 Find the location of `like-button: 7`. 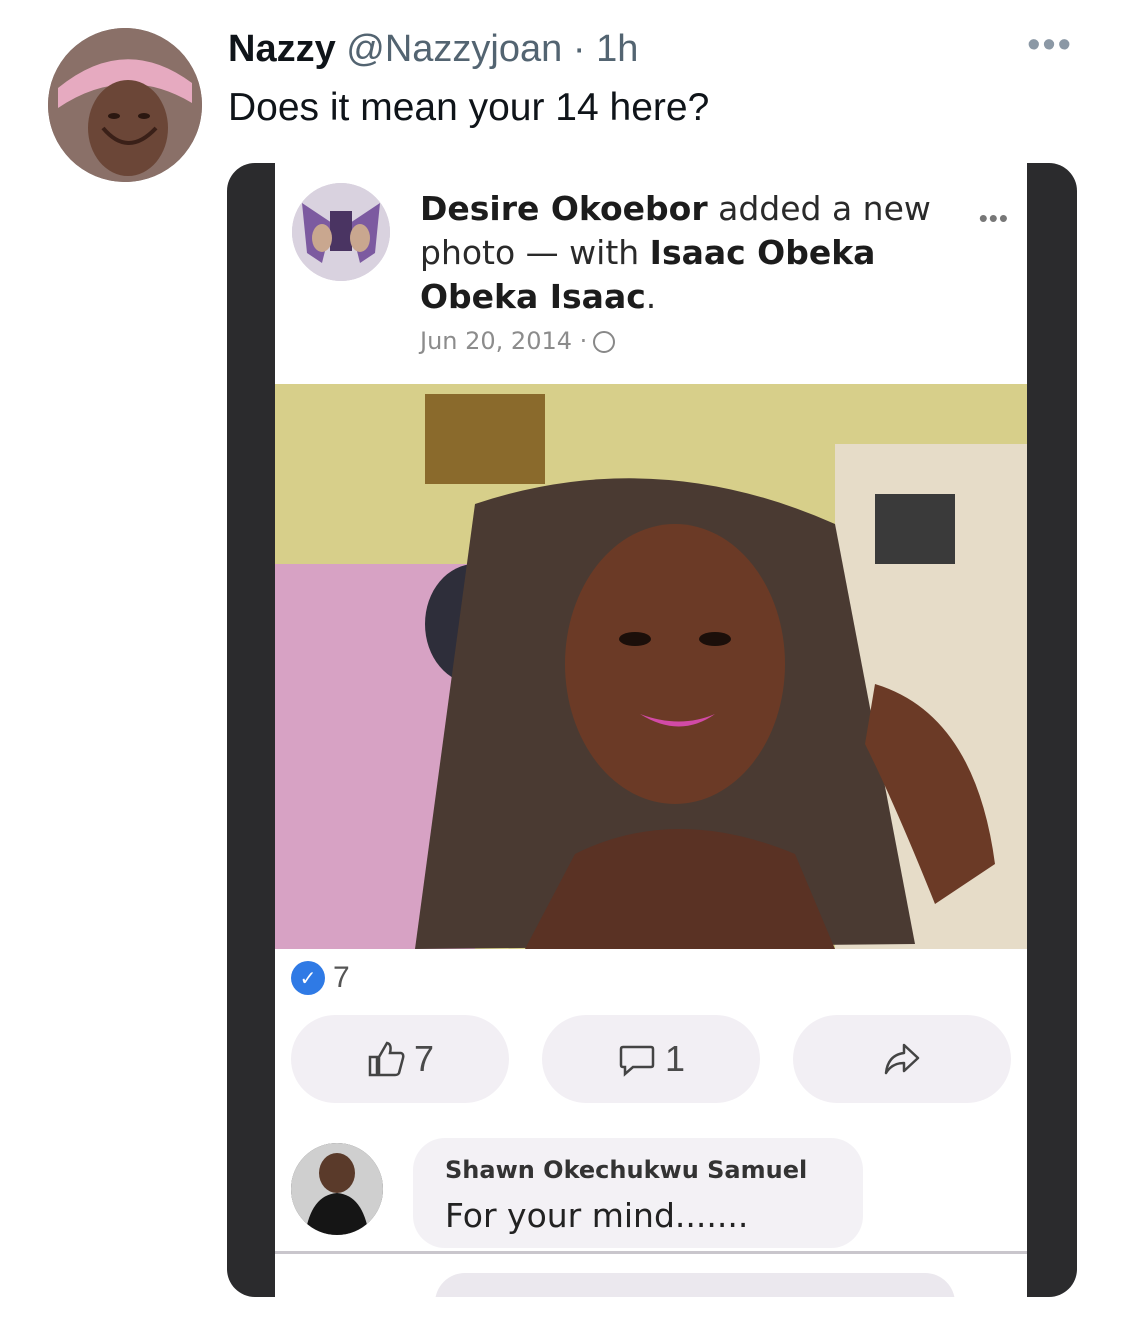

like-button: 7 is located at coordinates (400, 1059).